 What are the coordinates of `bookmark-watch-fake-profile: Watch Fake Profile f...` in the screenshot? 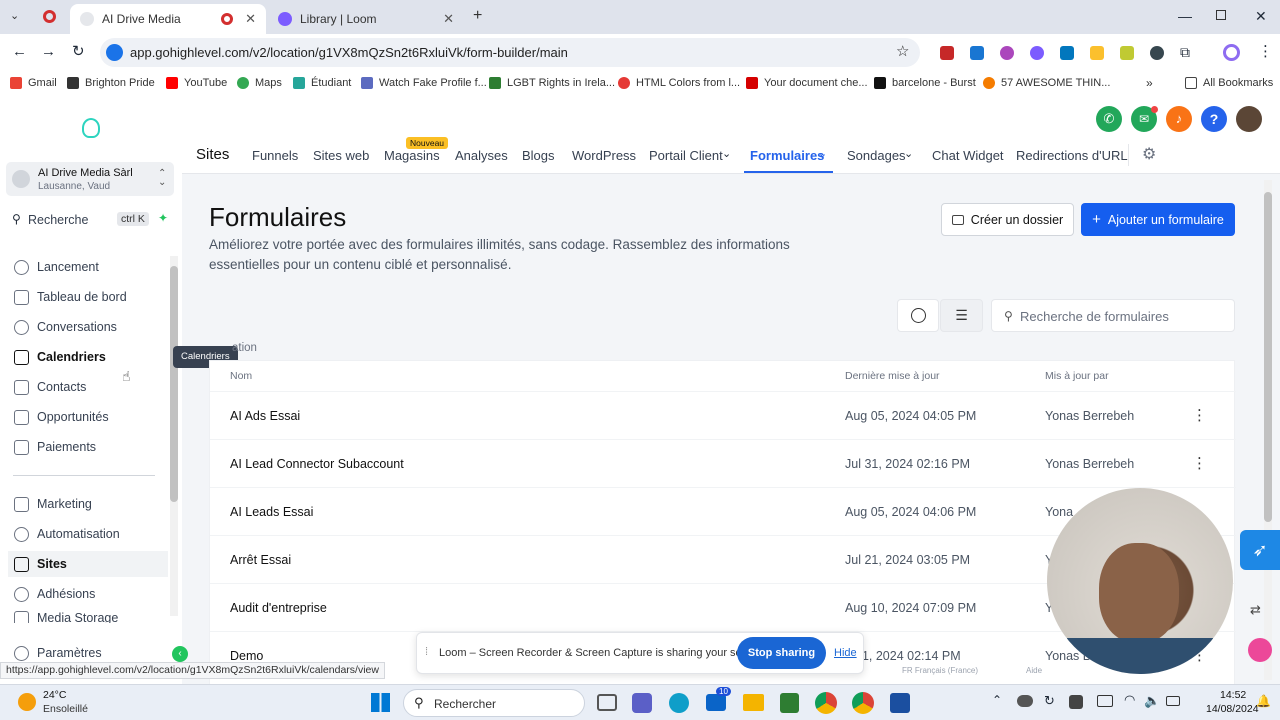 It's located at (424, 83).